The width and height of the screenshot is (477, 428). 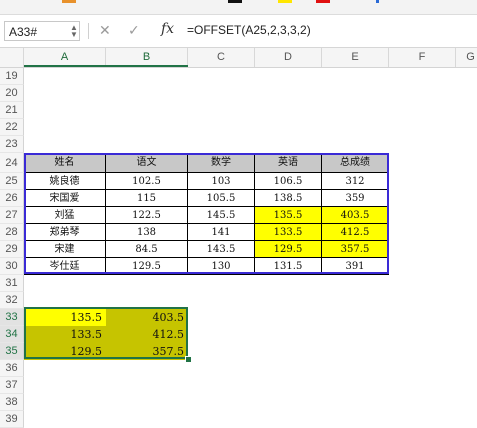 What do you see at coordinates (65, 198) in the screenshot?
I see `table-cell: 宋国爱` at bounding box center [65, 198].